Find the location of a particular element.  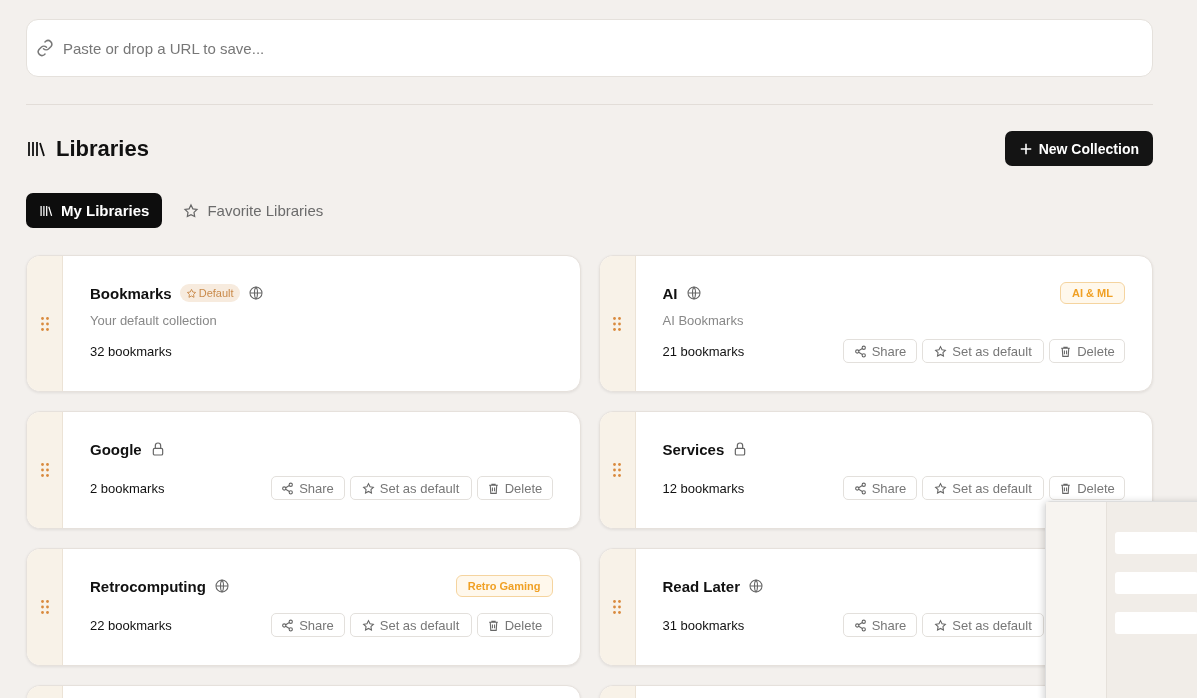

link-icon is located at coordinates (45, 48).